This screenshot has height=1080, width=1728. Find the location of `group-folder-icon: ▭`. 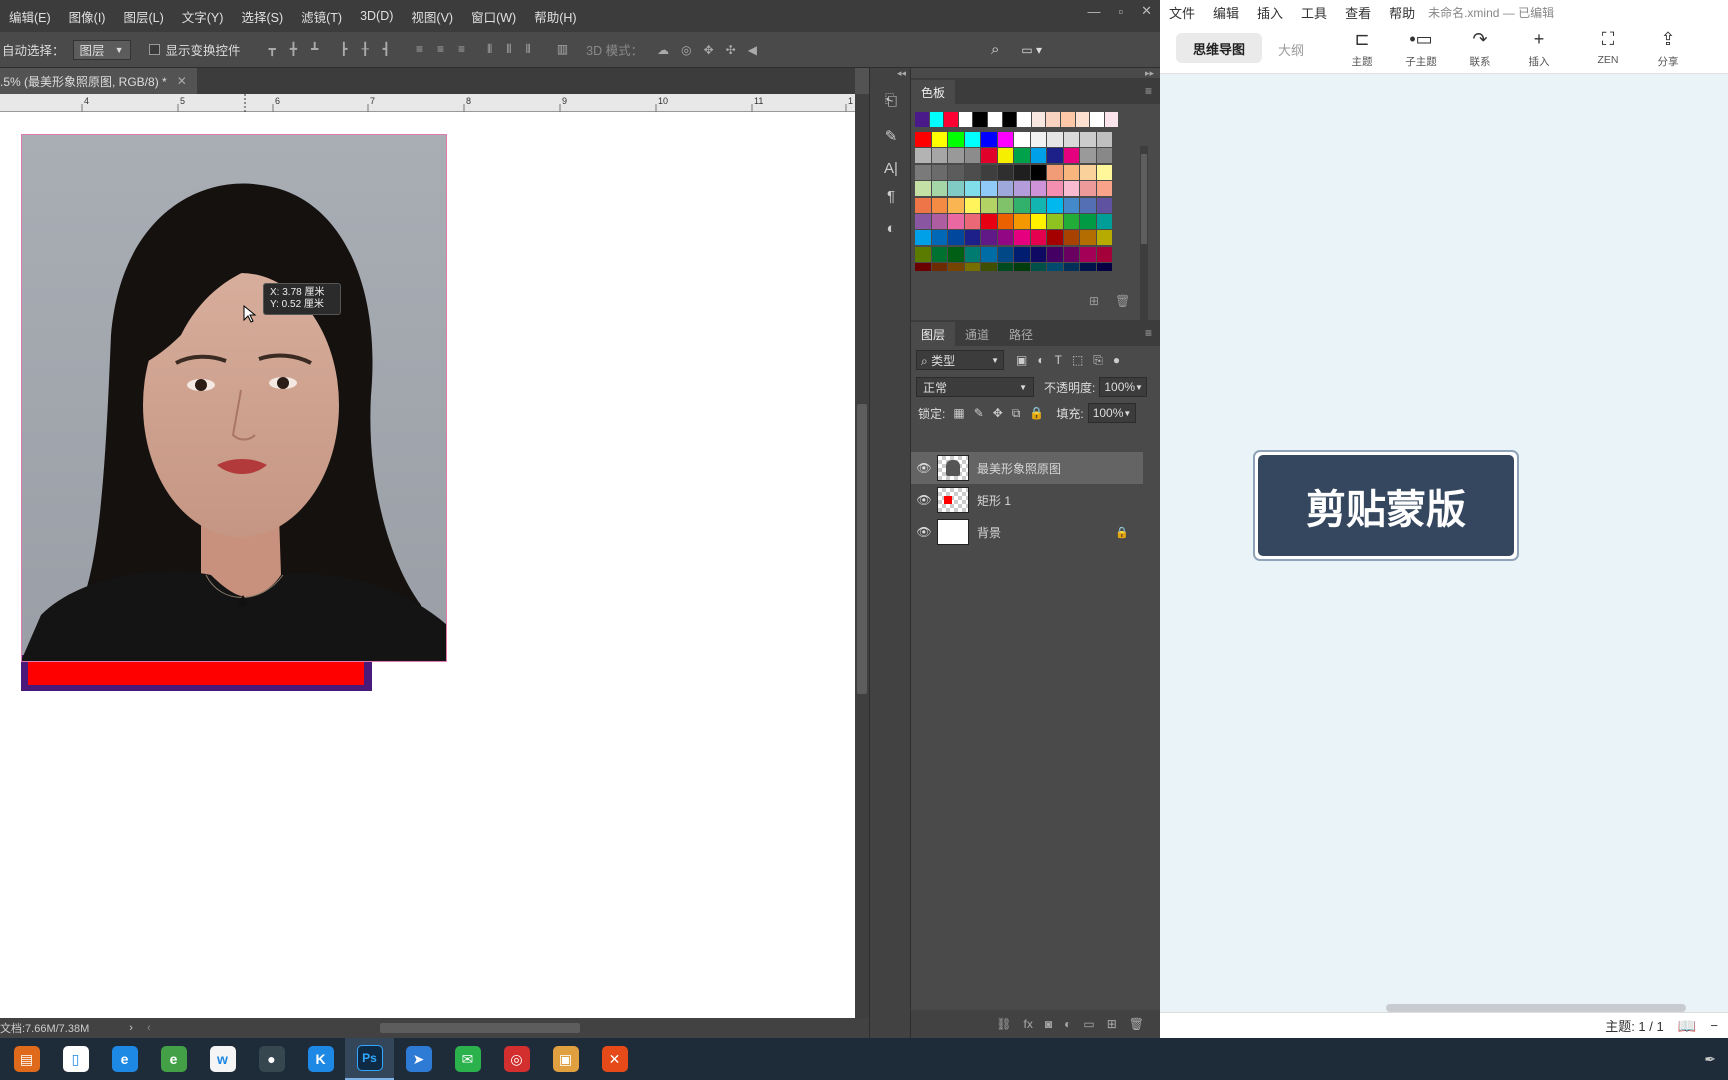

group-folder-icon: ▭ is located at coordinates (1088, 1024).